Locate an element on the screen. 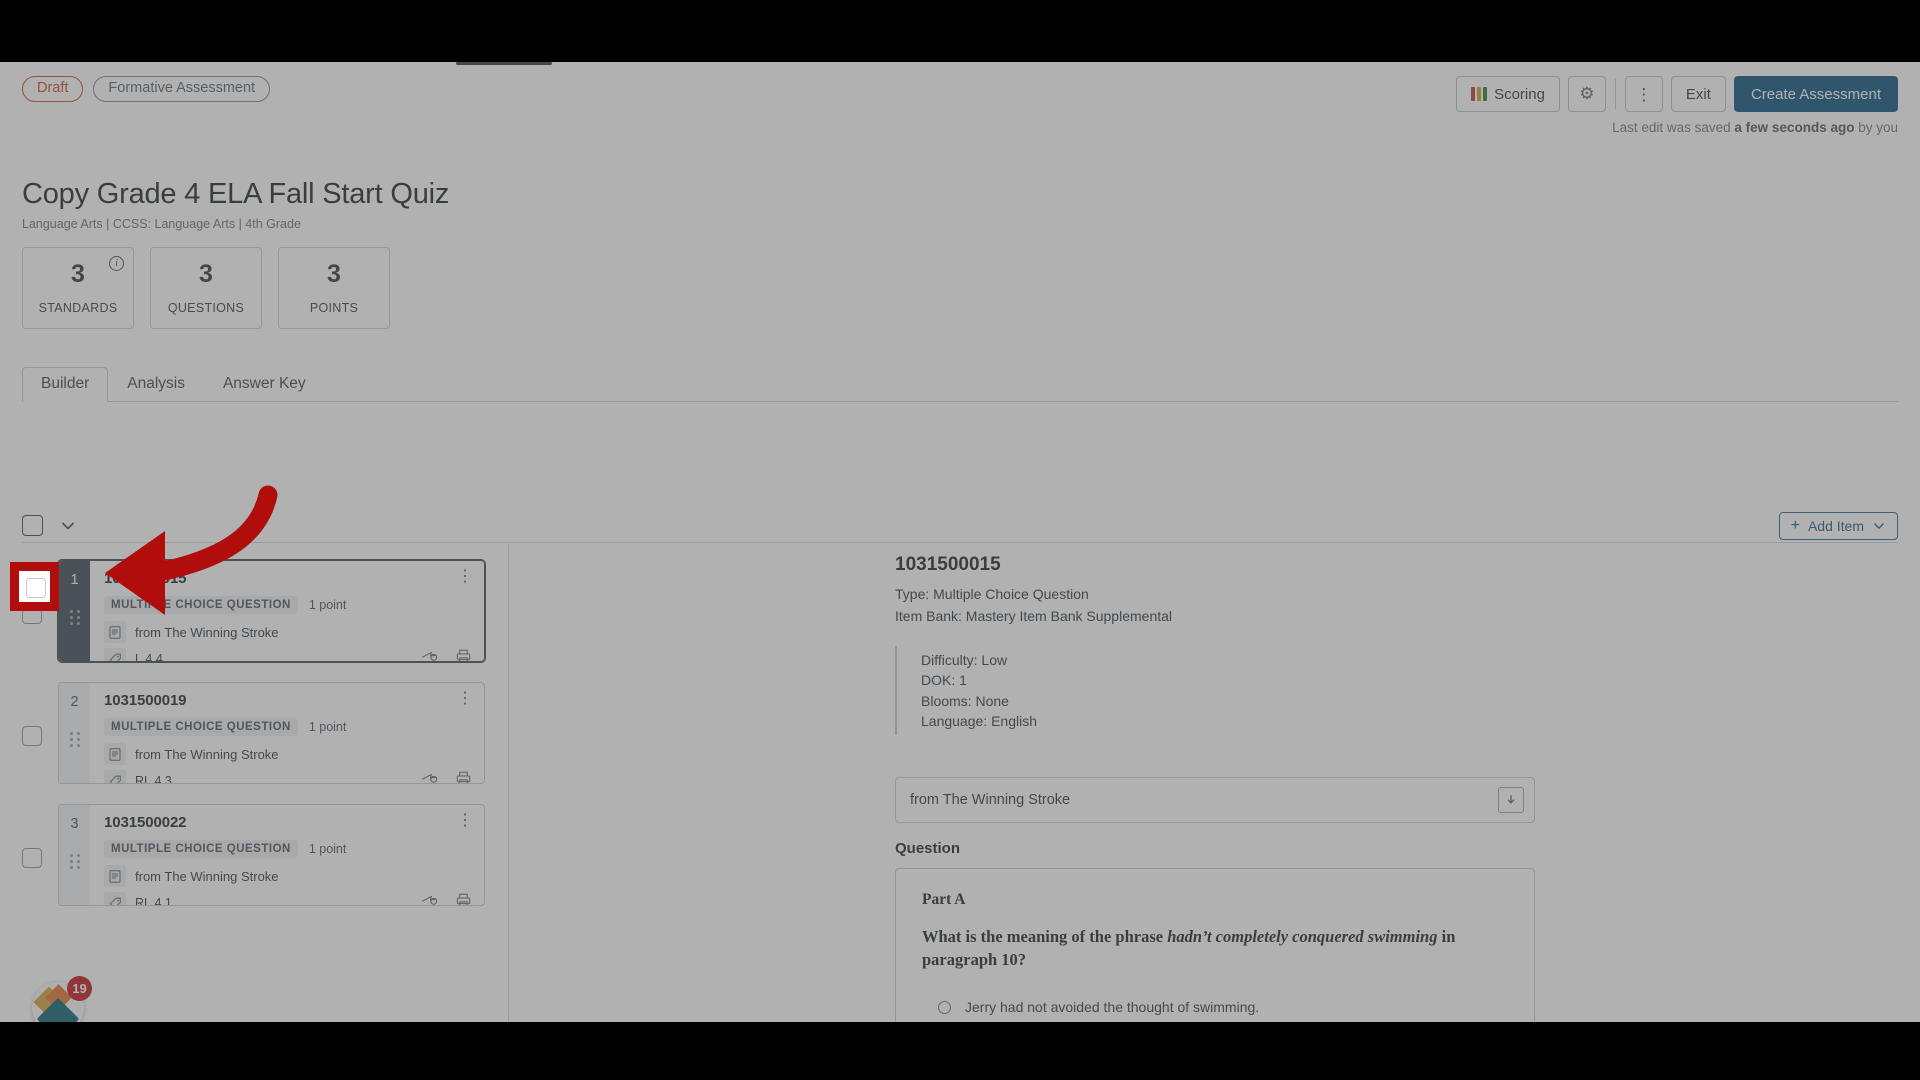 This screenshot has width=1920, height=1080. kebab-menu-icon: ⋮ is located at coordinates (1644, 94).